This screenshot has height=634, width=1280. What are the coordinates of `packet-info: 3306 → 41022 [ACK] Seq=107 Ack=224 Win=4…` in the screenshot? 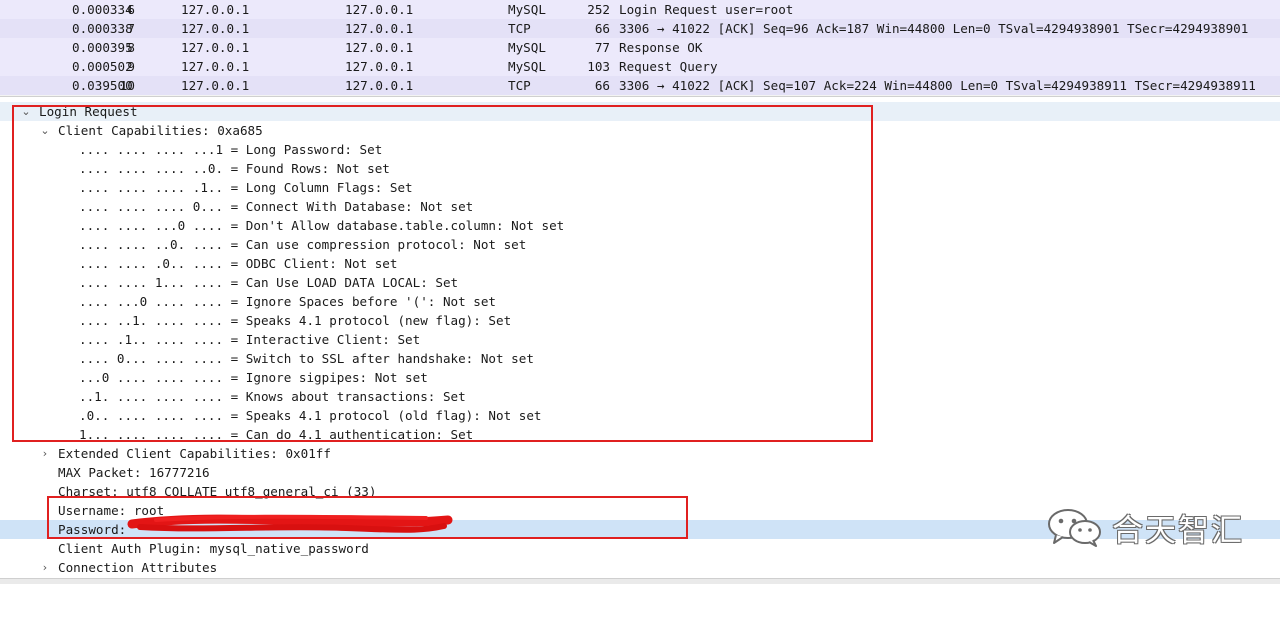 It's located at (937, 85).